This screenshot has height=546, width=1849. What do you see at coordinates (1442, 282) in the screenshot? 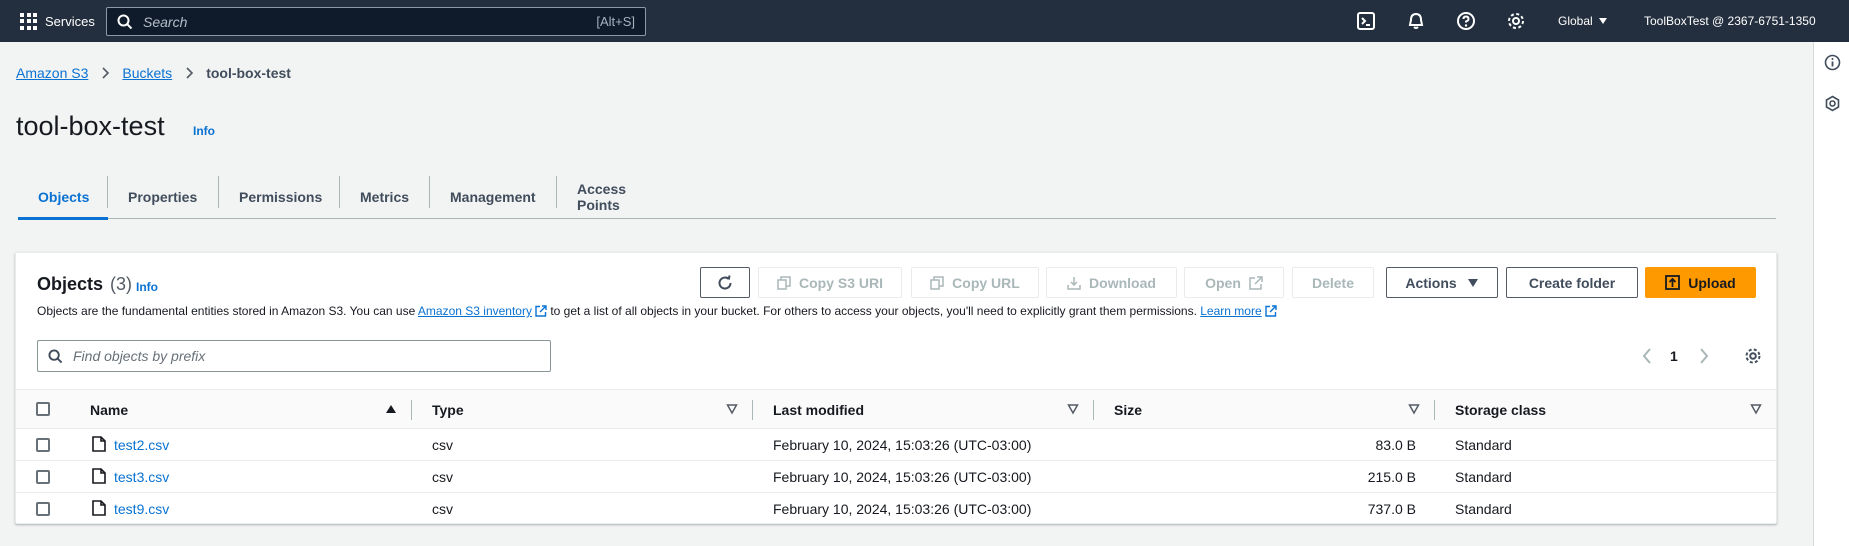
I see `actions-dropdown: Actions` at bounding box center [1442, 282].